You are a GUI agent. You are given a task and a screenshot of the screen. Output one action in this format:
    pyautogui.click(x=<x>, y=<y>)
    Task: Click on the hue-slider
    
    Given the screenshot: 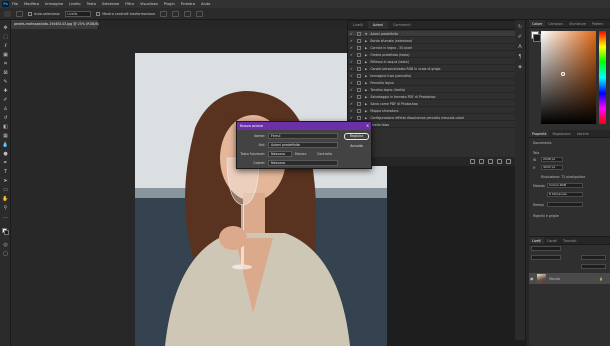 What is the action you would take?
    pyautogui.click(x=602, y=77)
    